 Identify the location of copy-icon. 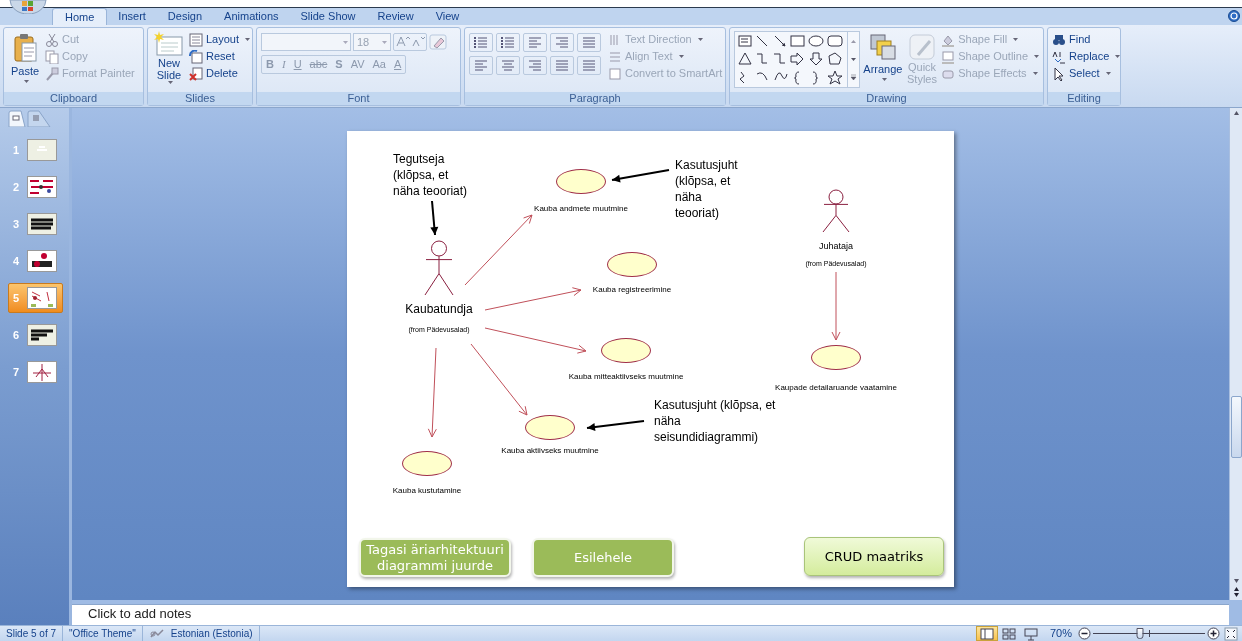
(52, 56).